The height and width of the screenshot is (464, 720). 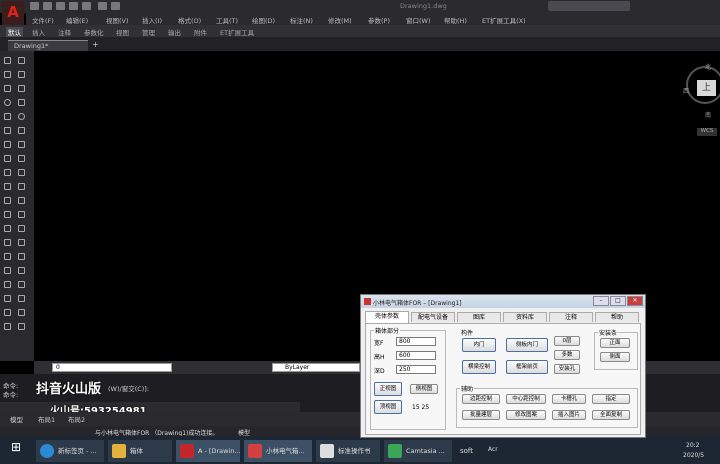 What do you see at coordinates (140, 451) in the screenshot?
I see `taskbar-folder: 箱体` at bounding box center [140, 451].